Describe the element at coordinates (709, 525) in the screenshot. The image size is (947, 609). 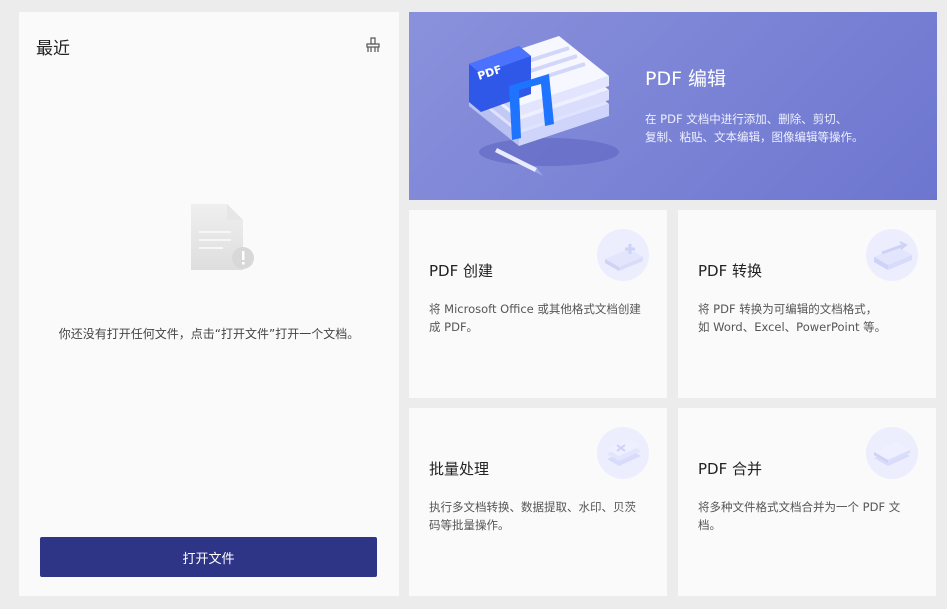
I see `card-desc-line: 档。` at that location.